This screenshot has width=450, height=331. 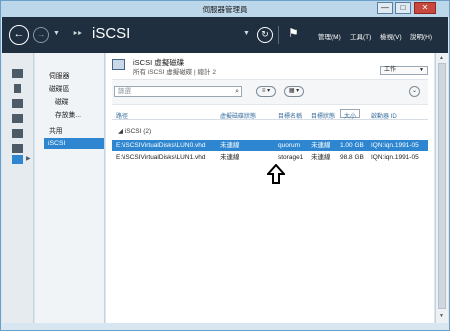 What do you see at coordinates (17, 148) in the screenshot?
I see `storage-icon` at bounding box center [17, 148].